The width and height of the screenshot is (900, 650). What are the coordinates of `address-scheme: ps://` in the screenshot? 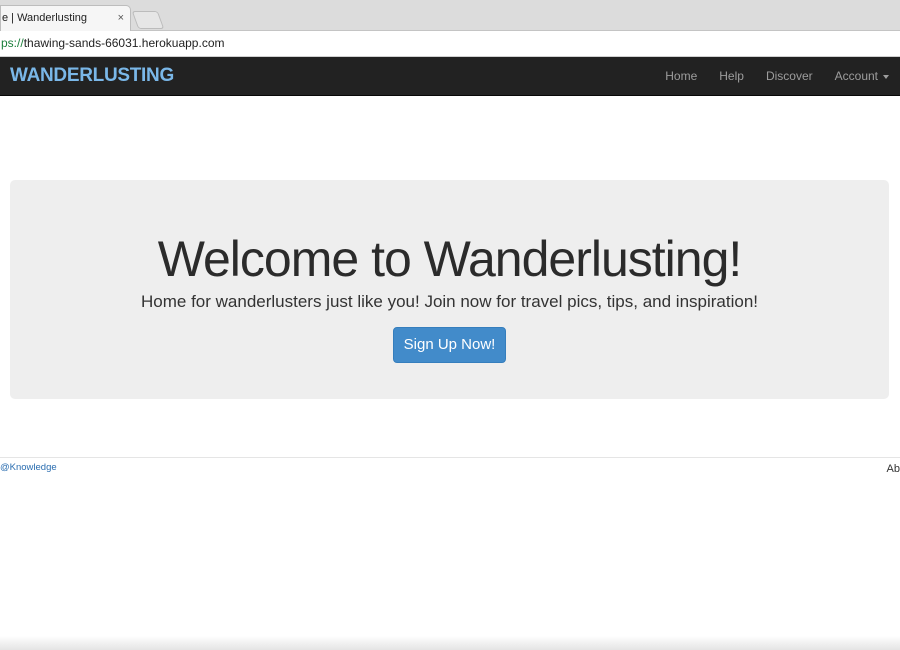 It's located at (12, 43).